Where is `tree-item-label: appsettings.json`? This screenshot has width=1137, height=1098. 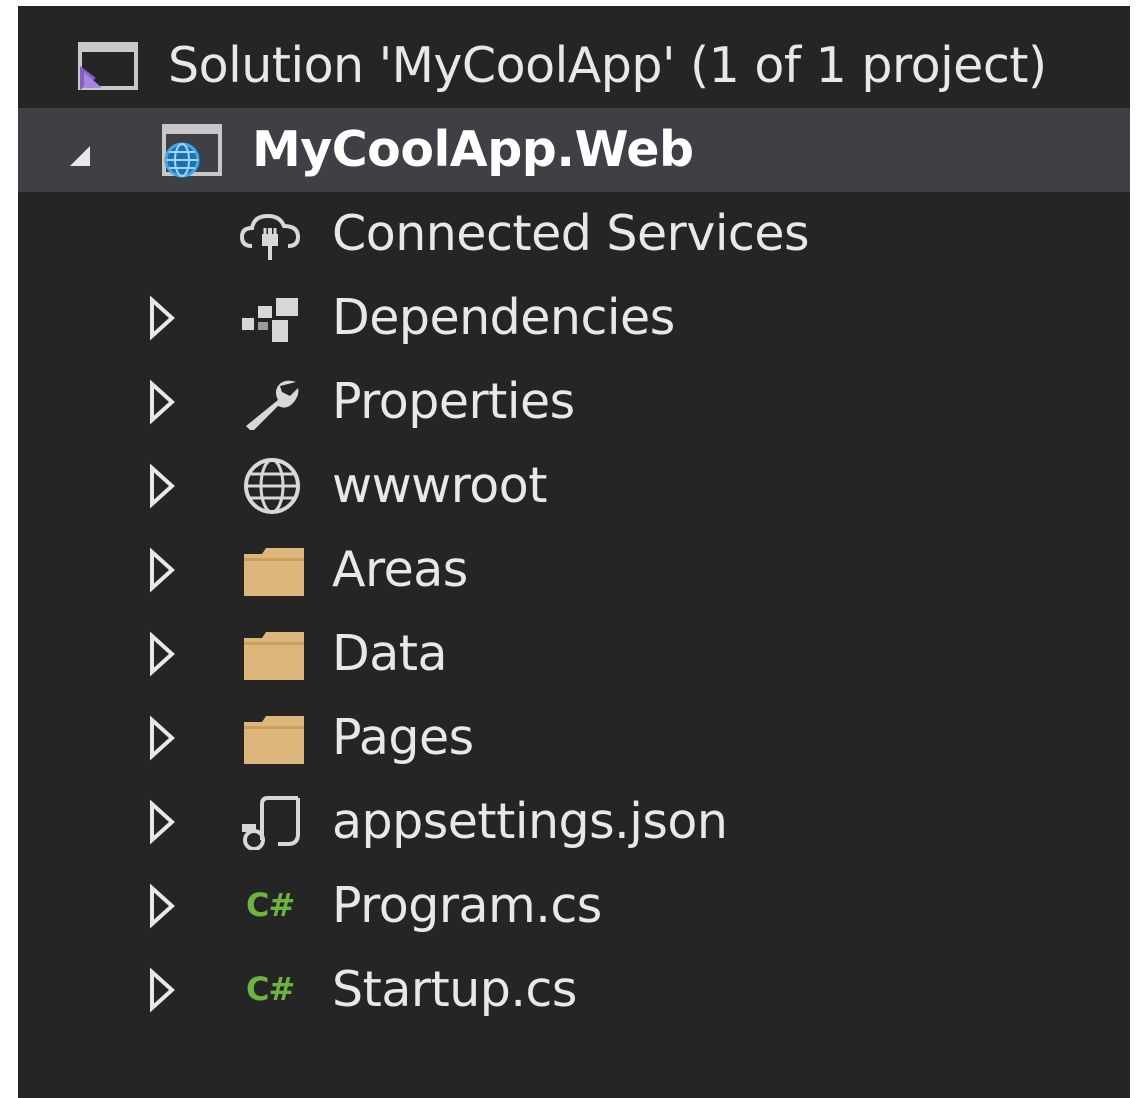
tree-item-label: appsettings.json is located at coordinates (530, 821).